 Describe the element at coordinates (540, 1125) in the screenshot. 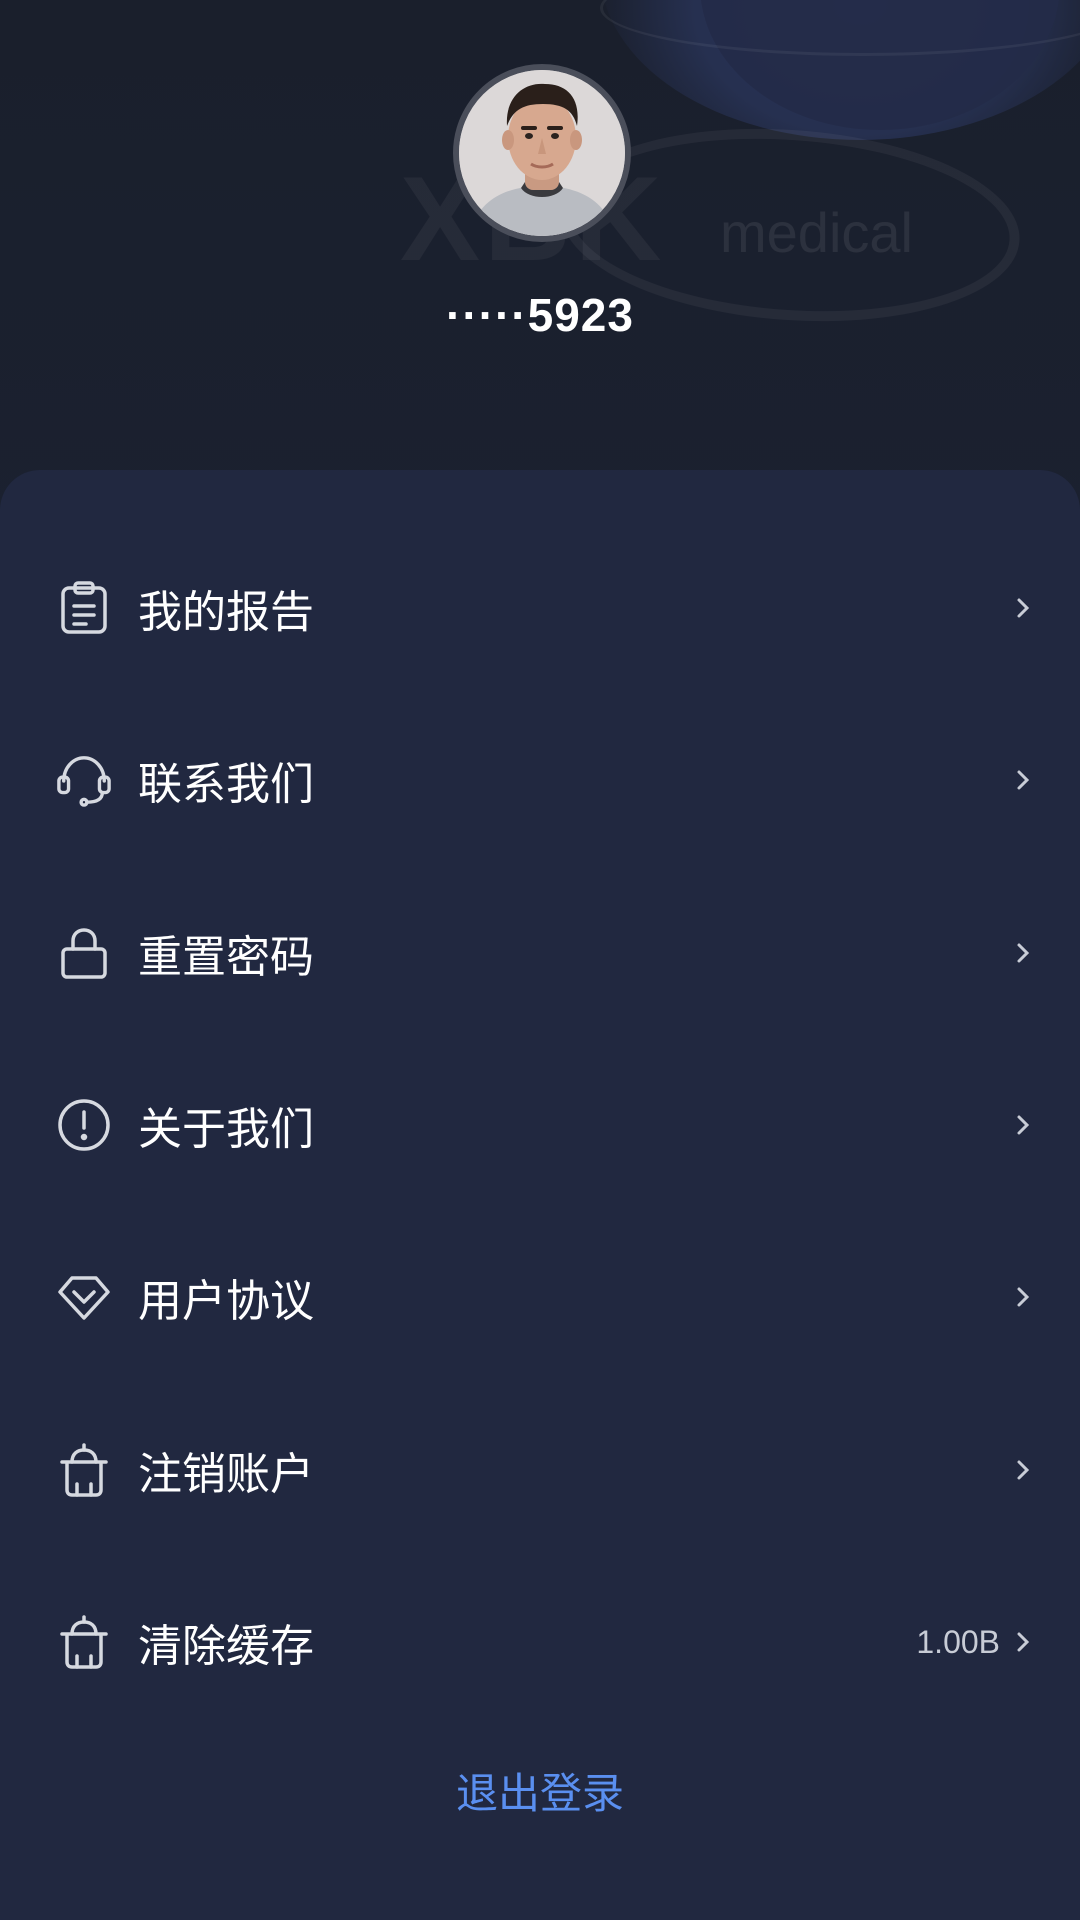

I see `menu-item-about-us: 关于我们` at that location.